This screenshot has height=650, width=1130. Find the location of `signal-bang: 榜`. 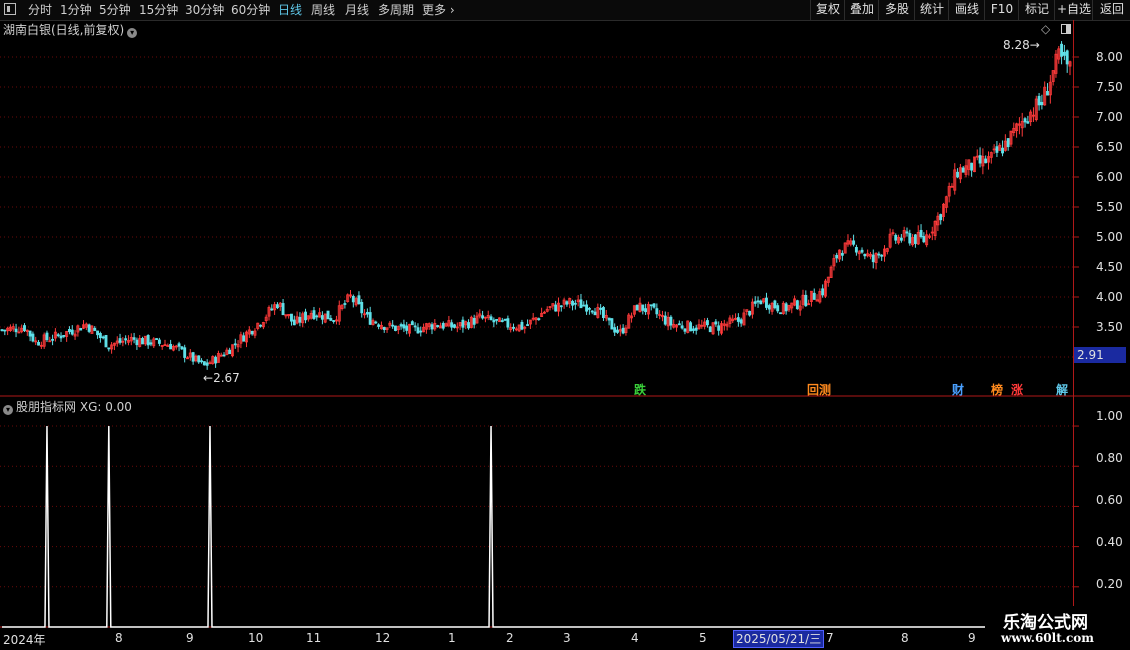

signal-bang: 榜 is located at coordinates (997, 389).